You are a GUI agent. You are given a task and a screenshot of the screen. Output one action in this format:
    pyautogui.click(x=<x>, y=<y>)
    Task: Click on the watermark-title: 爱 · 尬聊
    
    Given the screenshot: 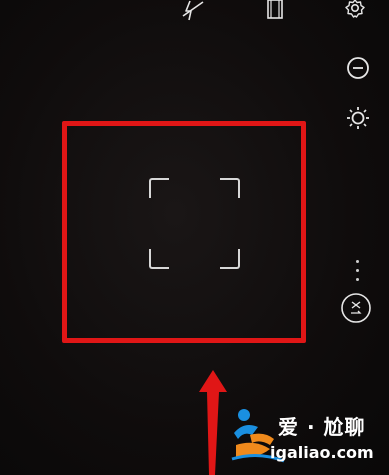 What is the action you would take?
    pyautogui.click(x=322, y=427)
    